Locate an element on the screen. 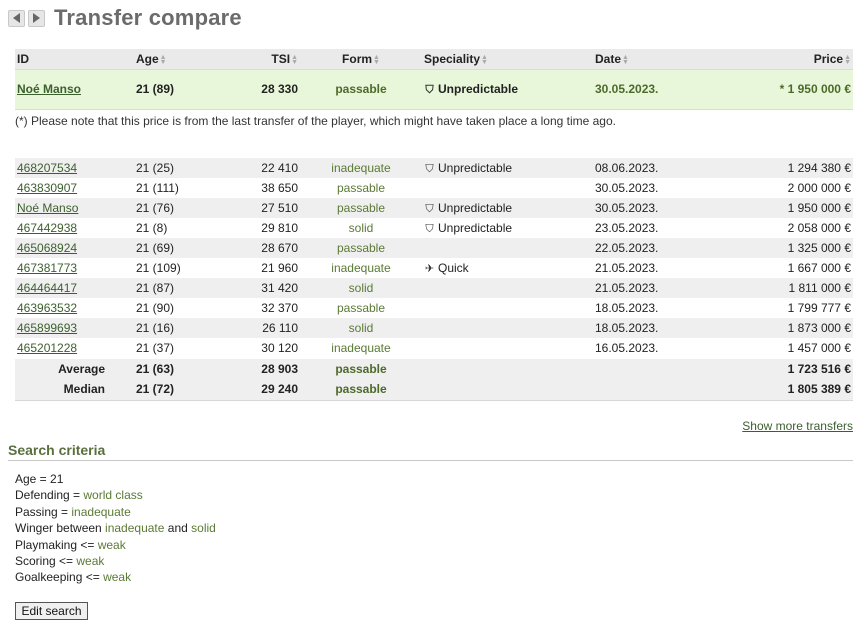  transfer-id-cell: 463963532 is located at coordinates (74, 308).